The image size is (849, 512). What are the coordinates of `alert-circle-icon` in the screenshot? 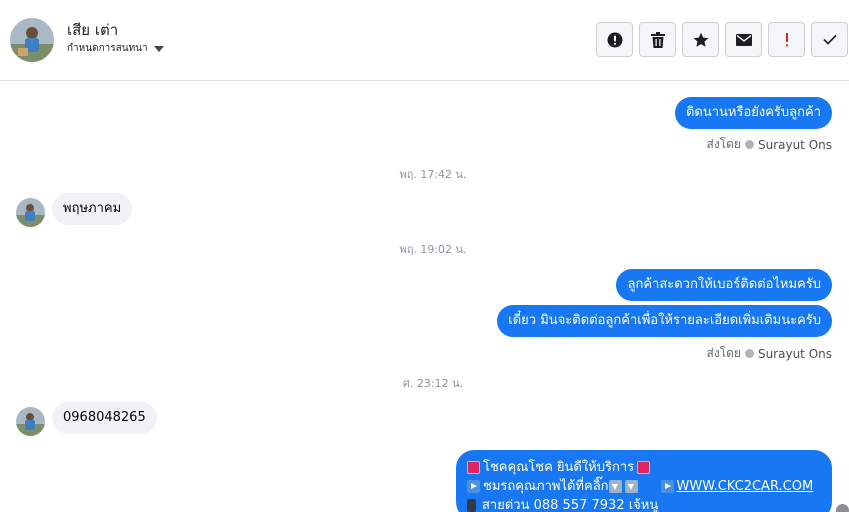 It's located at (614, 39).